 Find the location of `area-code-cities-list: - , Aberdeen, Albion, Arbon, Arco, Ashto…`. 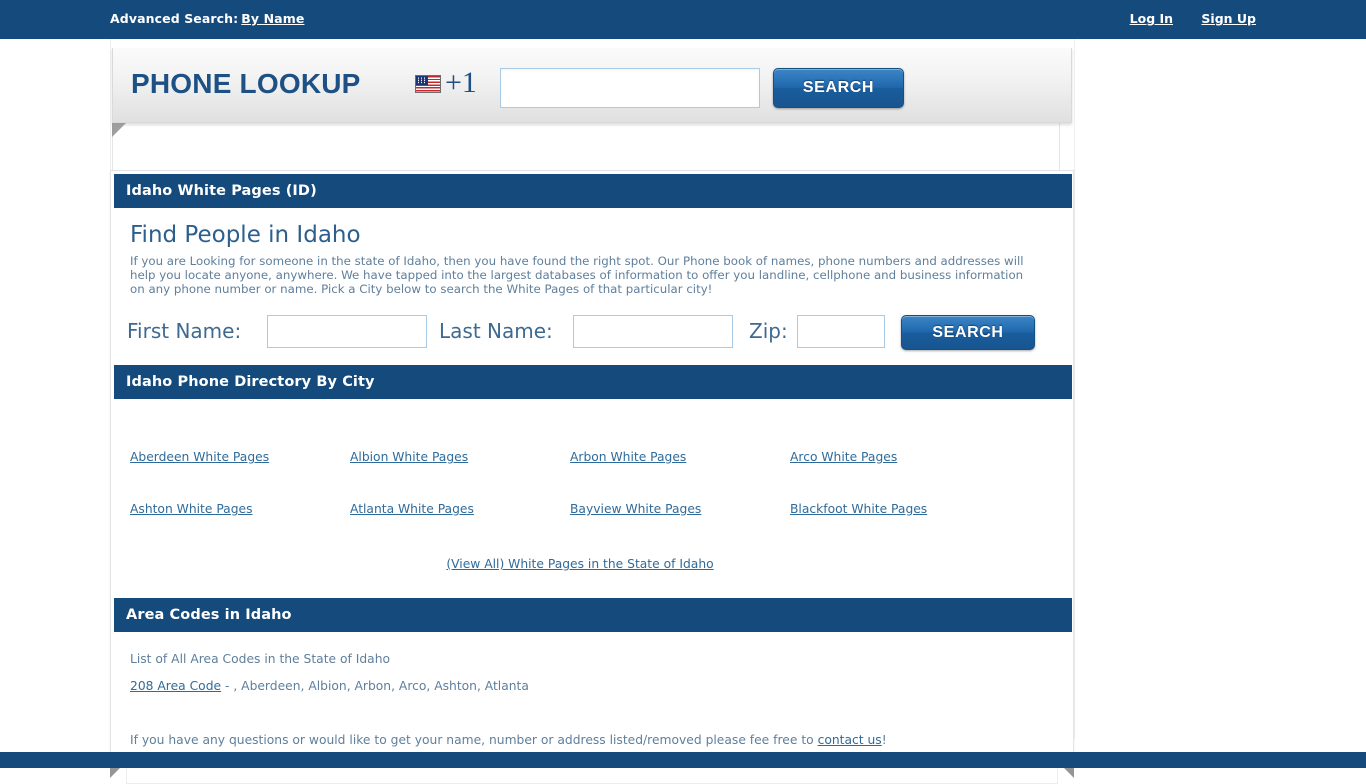

area-code-cities-list: - , Aberdeen, Albion, Arbon, Arco, Ashto… is located at coordinates (375, 686).